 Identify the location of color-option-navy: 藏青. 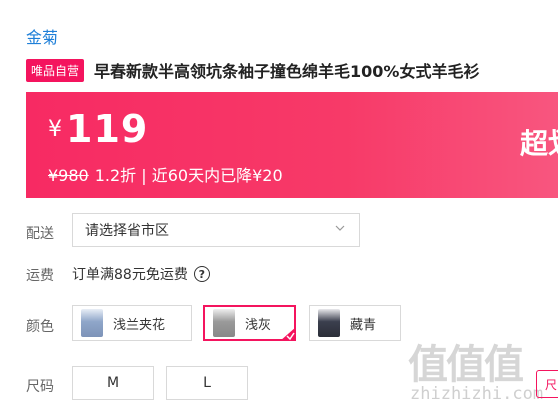
(355, 323).